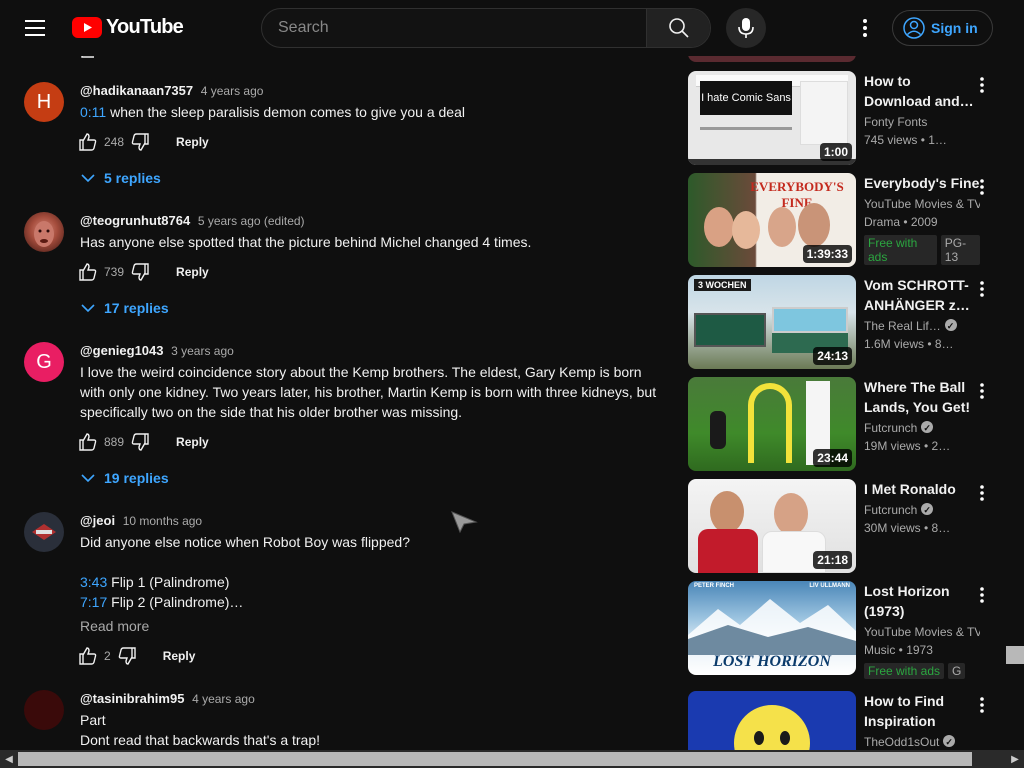  What do you see at coordinates (922, 601) in the screenshot?
I see `video-title: Lost Horizon (1973)` at bounding box center [922, 601].